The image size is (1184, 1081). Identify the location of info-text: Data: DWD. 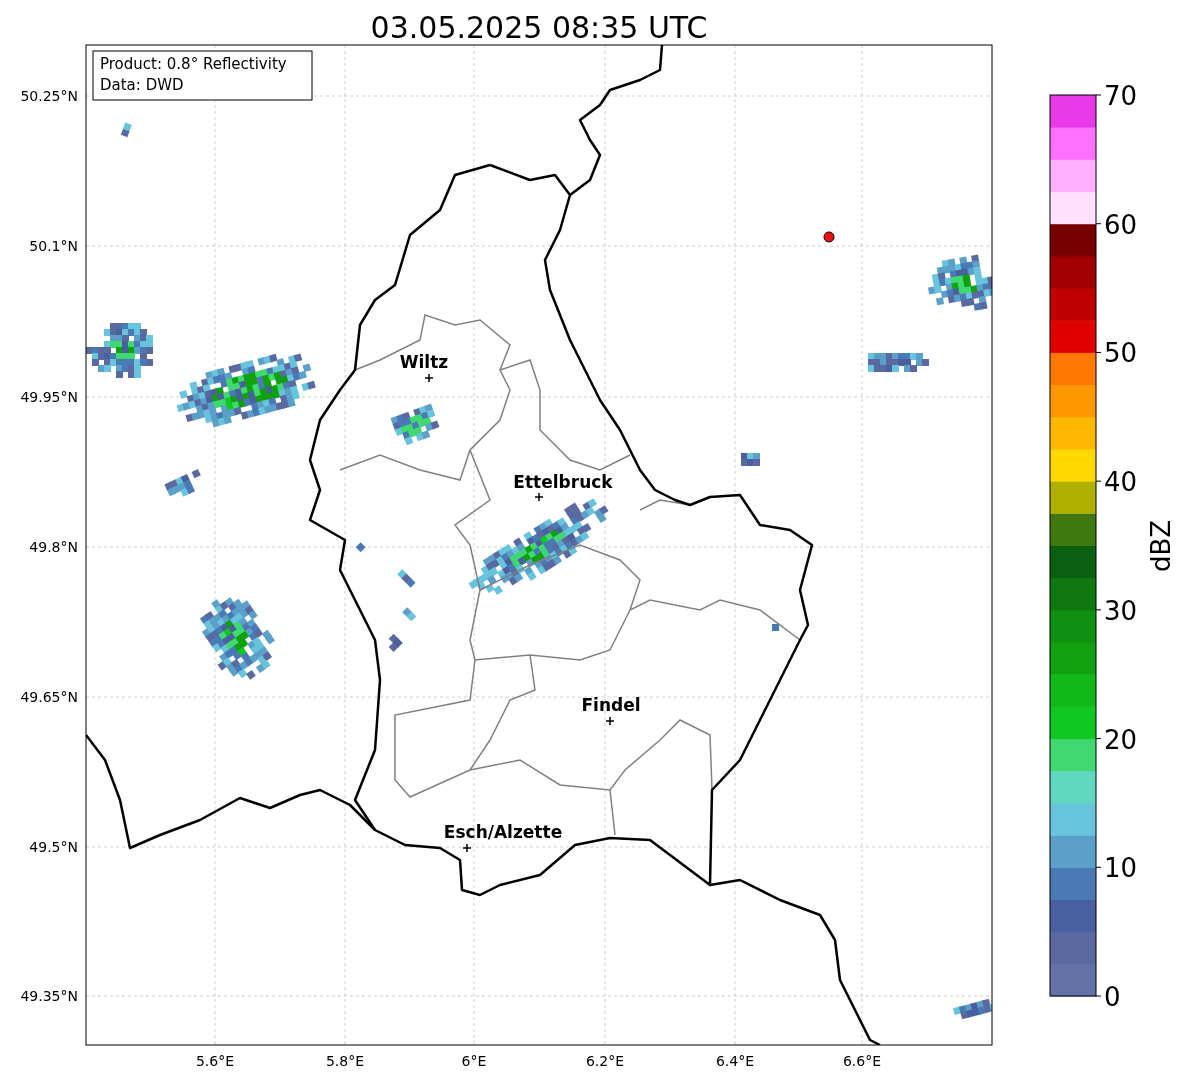
(142, 85).